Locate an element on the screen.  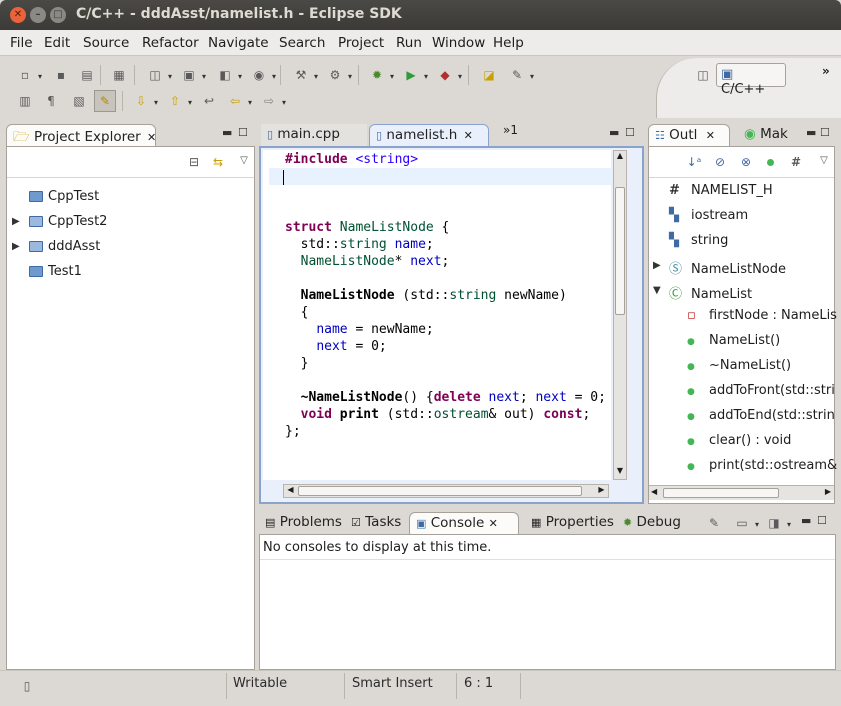
hide-static-icon: ⊗ is located at coordinates (746, 162).